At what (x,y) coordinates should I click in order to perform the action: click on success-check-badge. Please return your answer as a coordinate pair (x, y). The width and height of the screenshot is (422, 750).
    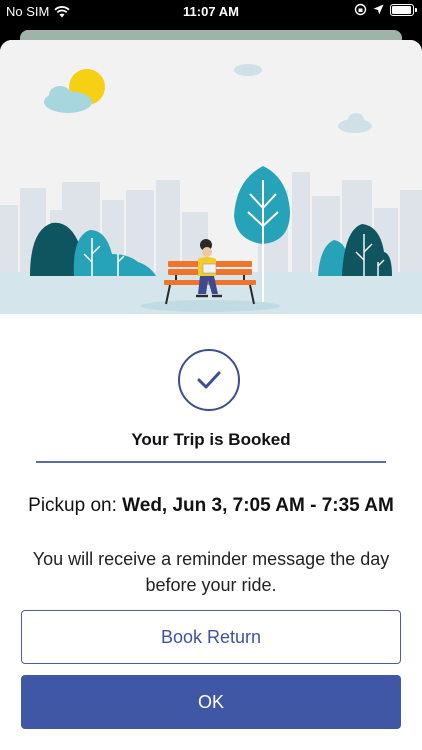
    Looking at the image, I should click on (209, 380).